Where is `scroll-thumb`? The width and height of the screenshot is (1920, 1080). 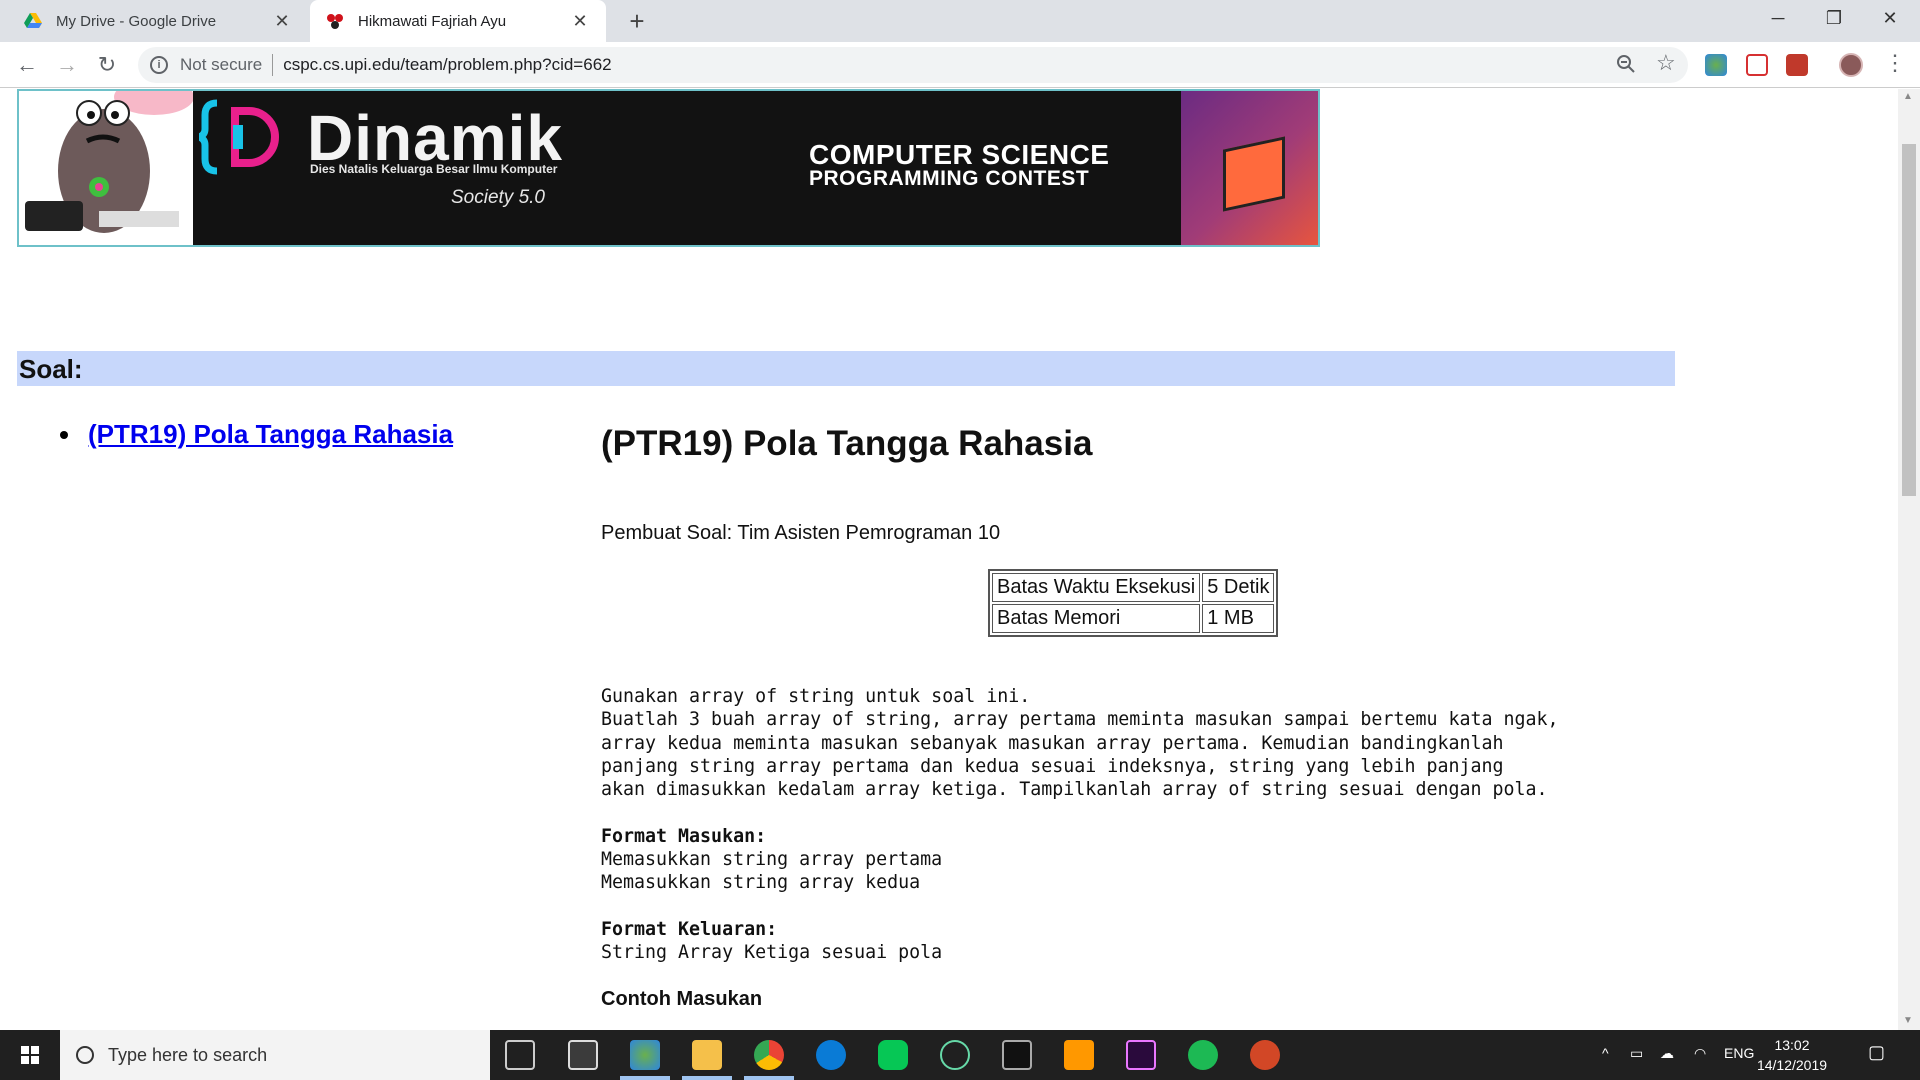
scroll-thumb is located at coordinates (1909, 320).